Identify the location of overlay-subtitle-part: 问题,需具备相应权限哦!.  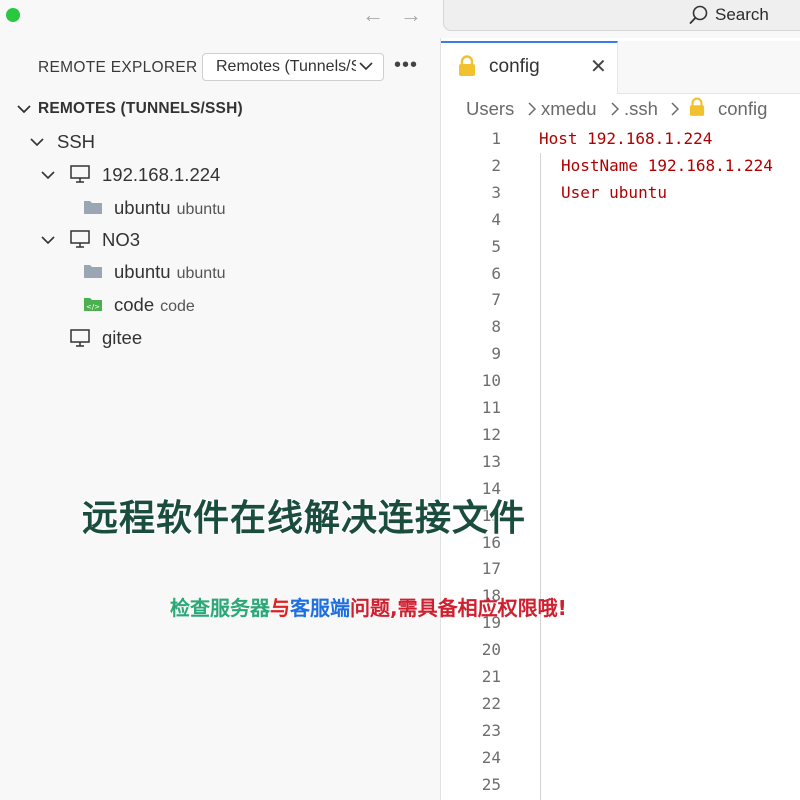
(458, 608).